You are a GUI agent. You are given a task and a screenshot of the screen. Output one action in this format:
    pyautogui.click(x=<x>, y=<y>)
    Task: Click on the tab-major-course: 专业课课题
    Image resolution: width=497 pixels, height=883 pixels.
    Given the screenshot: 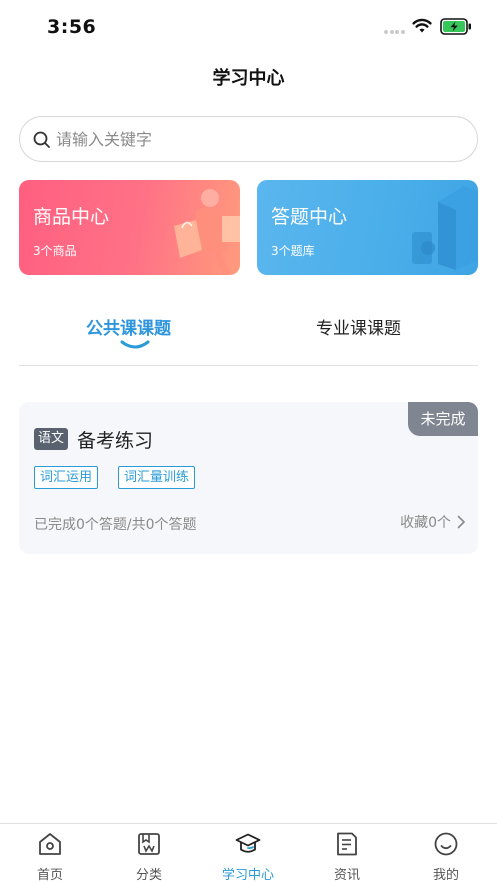 What is the action you would take?
    pyautogui.click(x=358, y=326)
    